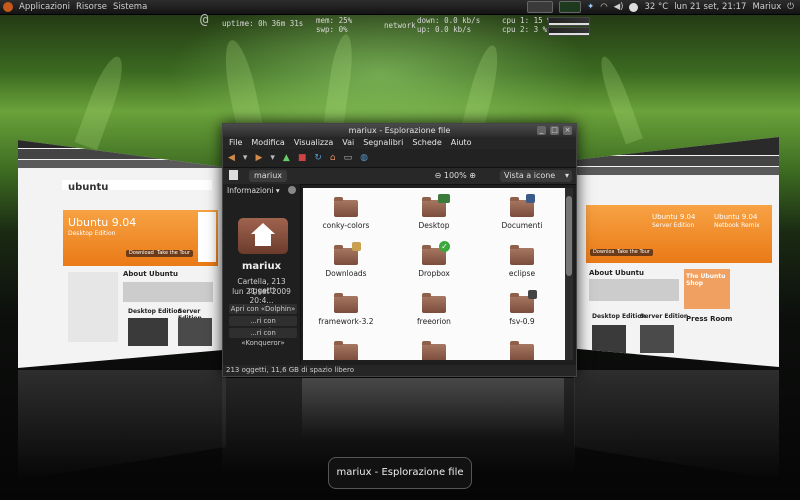 Image resolution: width=800 pixels, height=500 pixels. Describe the element at coordinates (286, 158) in the screenshot. I see `up-icon: ▲` at that location.